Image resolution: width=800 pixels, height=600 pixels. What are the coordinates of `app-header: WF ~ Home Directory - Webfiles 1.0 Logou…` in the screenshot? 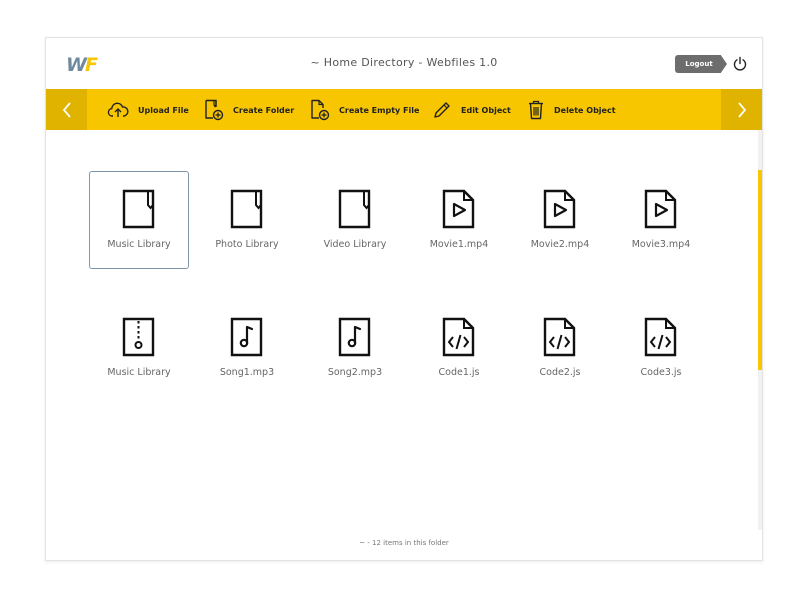 It's located at (404, 63).